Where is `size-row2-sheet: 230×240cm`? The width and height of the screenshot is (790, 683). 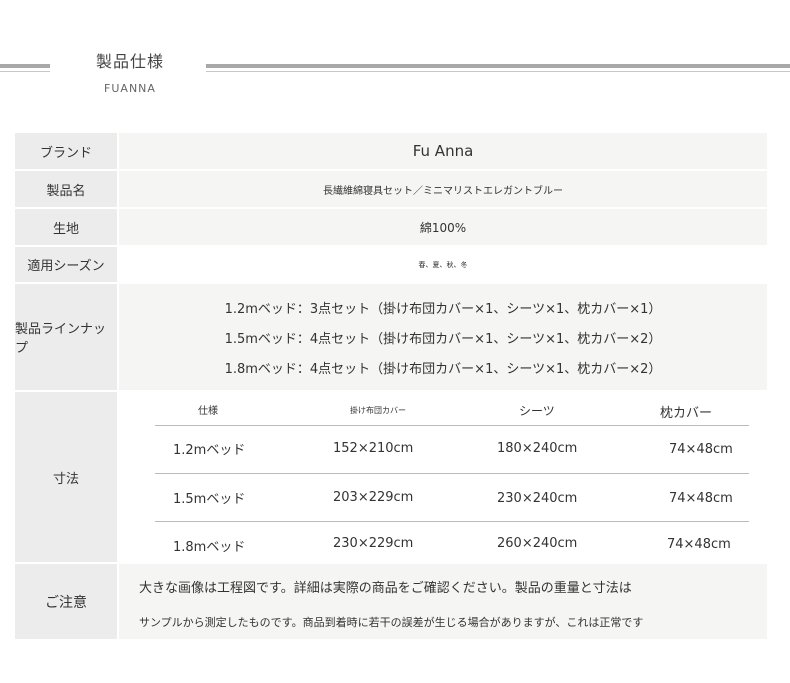 size-row2-sheet: 230×240cm is located at coordinates (537, 498).